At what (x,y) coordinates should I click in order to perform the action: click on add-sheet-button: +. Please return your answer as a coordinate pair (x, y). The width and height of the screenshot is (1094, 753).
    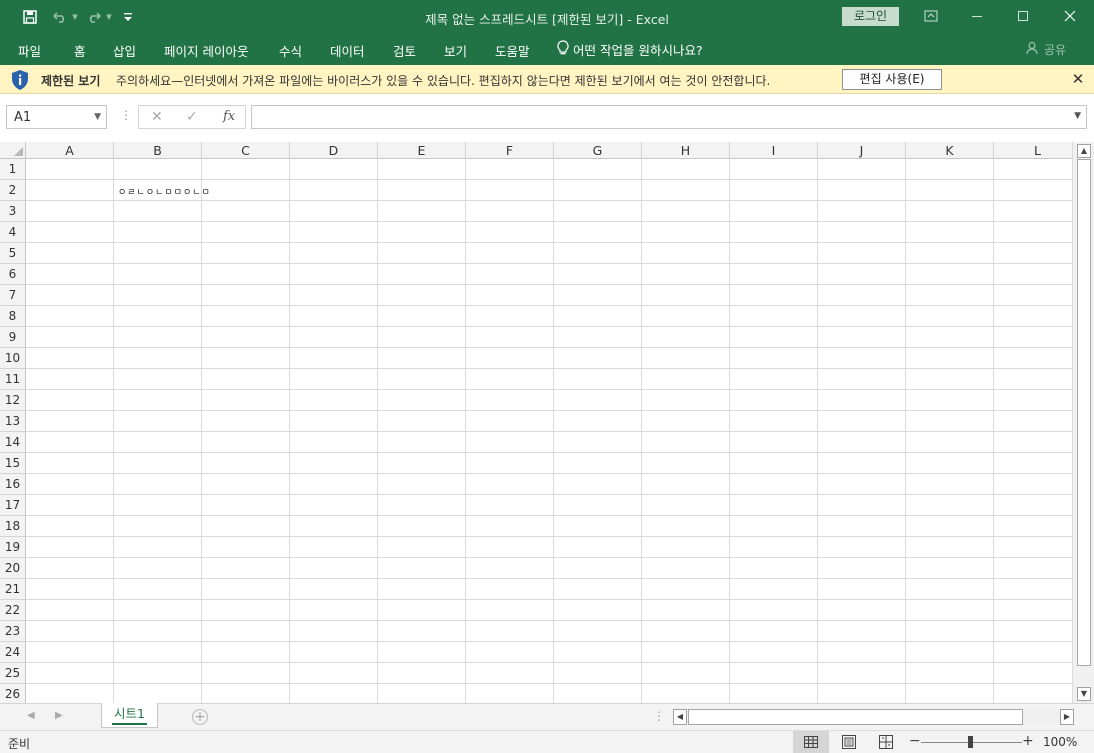
    Looking at the image, I should click on (200, 717).